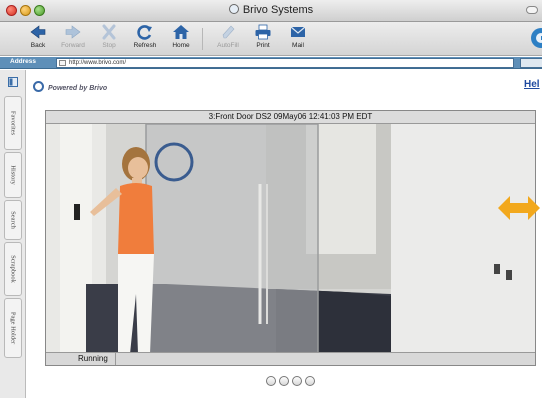 Image resolution: width=542 pixels, height=398 pixels. Describe the element at coordinates (73, 45) in the screenshot. I see `forward-label: Forward` at that location.